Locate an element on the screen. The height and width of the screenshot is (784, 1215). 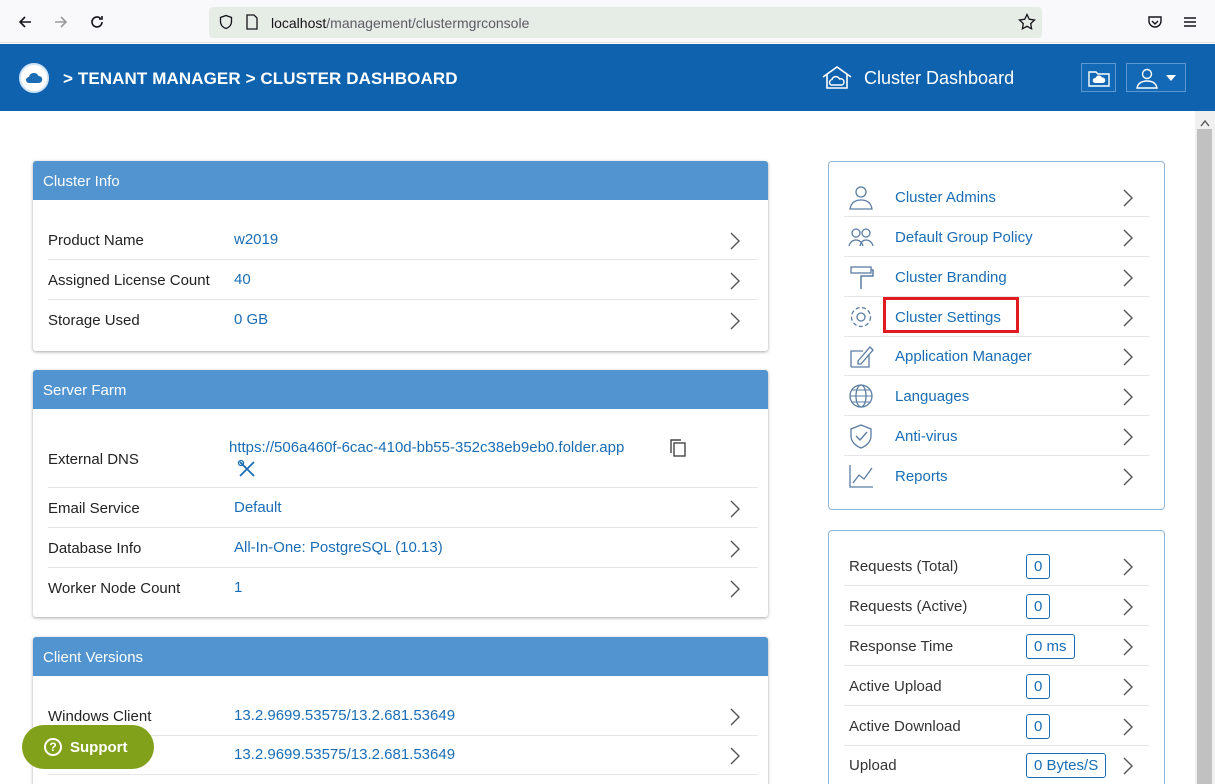
back-icon is located at coordinates (25, 22).